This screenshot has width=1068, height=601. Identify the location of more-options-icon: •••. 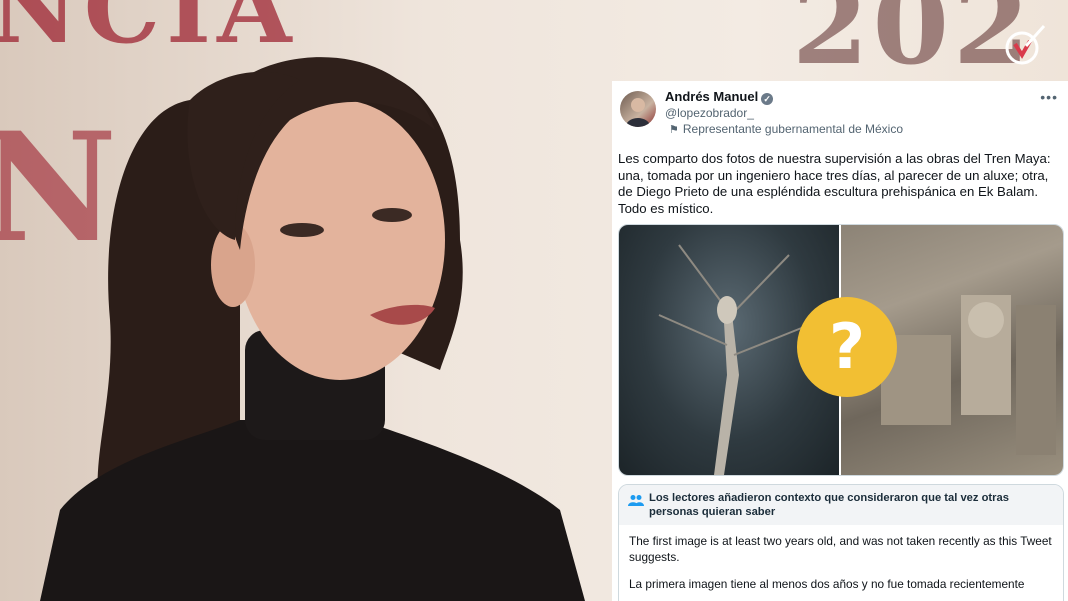
(1049, 97).